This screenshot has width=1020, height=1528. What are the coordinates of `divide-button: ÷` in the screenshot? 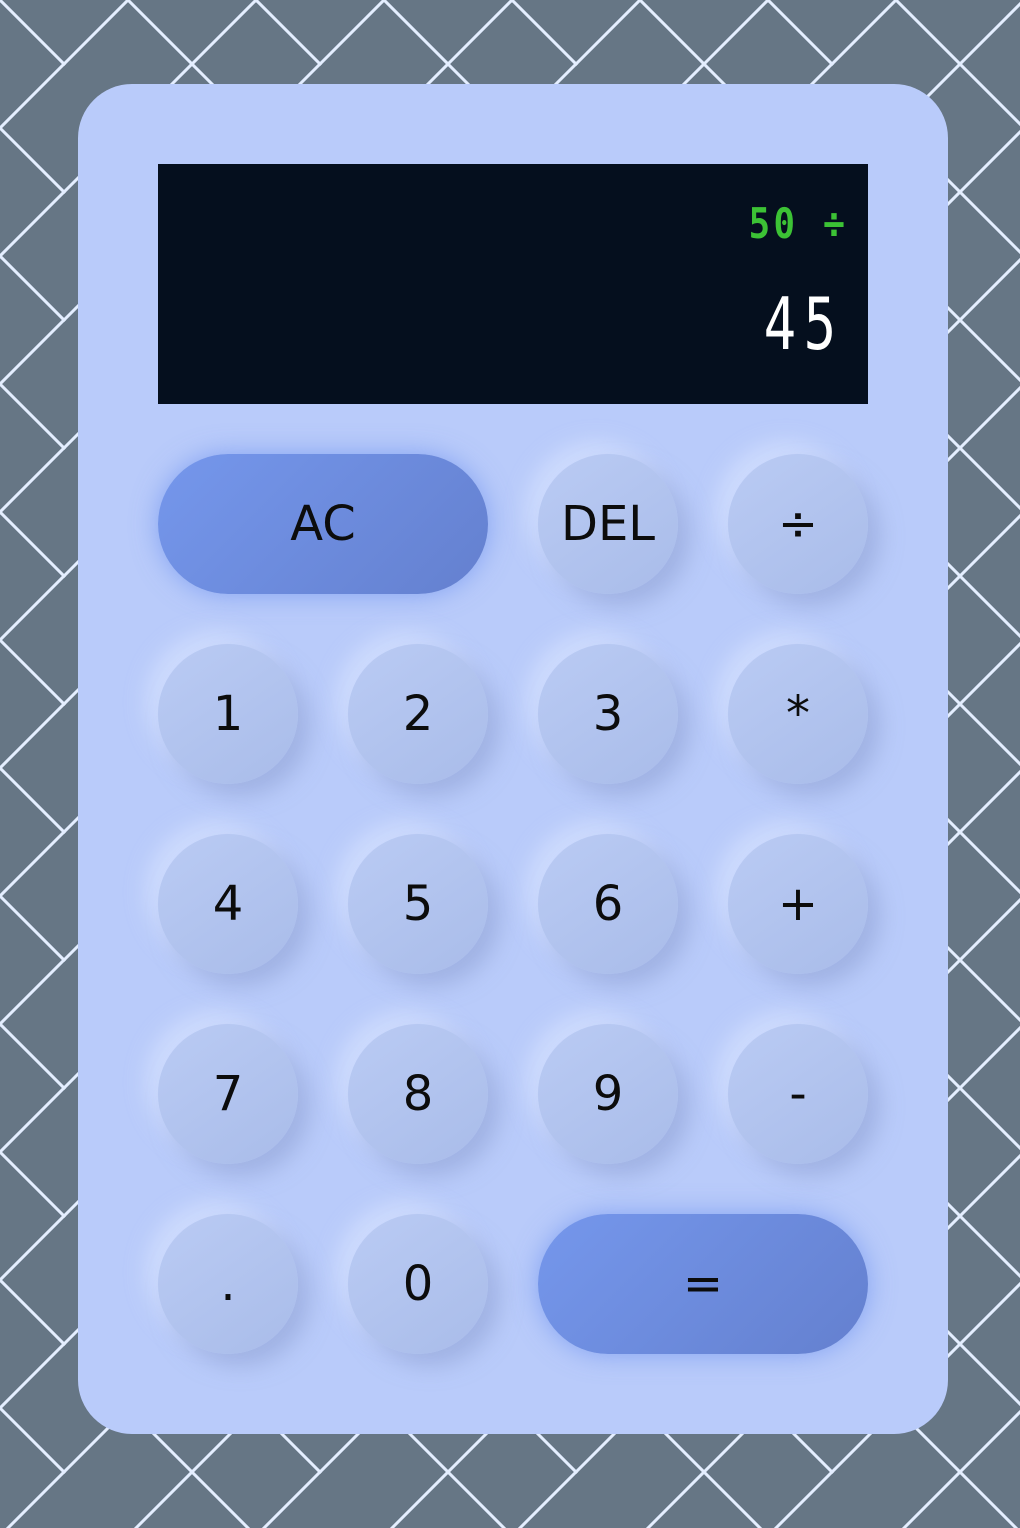 It's located at (798, 524).